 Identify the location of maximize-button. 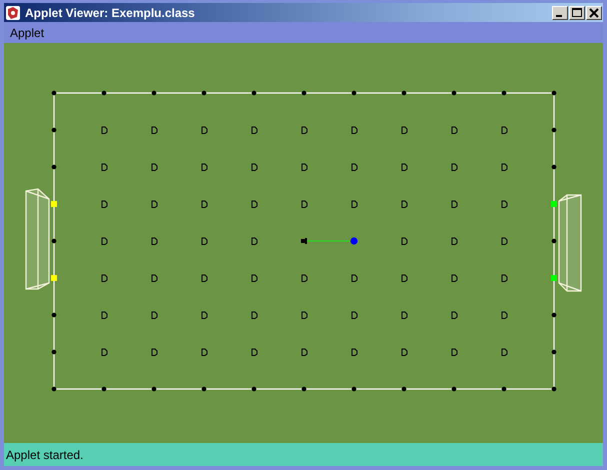
(577, 13).